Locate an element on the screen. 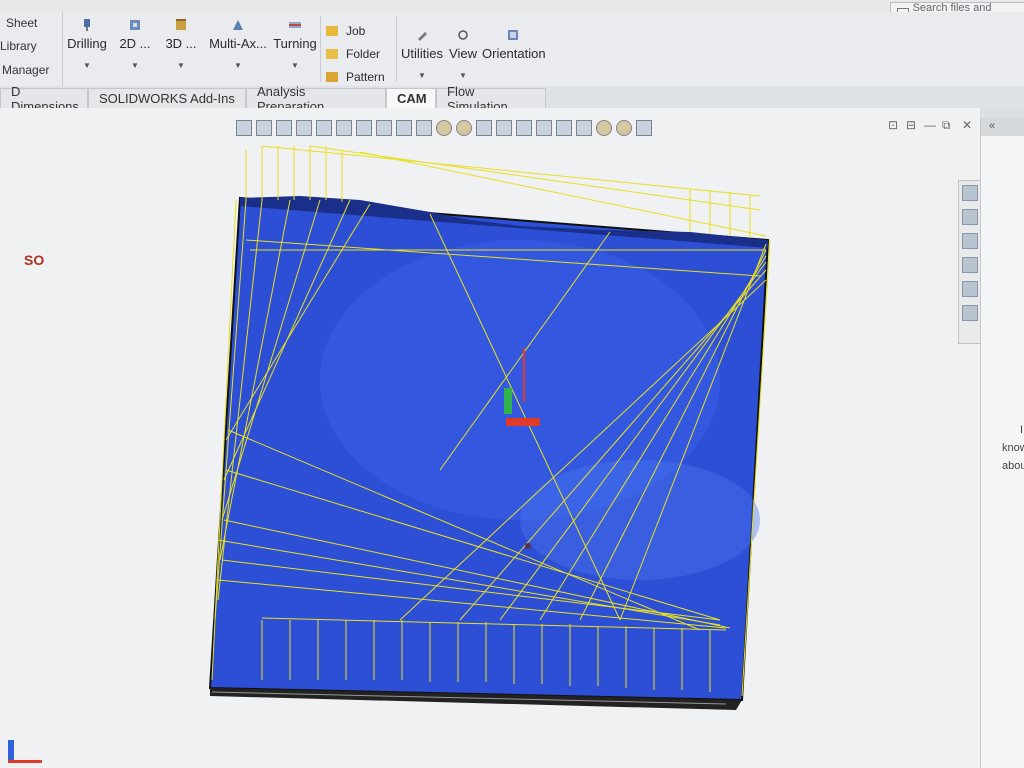 Image resolution: width=1024 pixels, height=768 pixels. y-axis-arrow is located at coordinates (508, 401).